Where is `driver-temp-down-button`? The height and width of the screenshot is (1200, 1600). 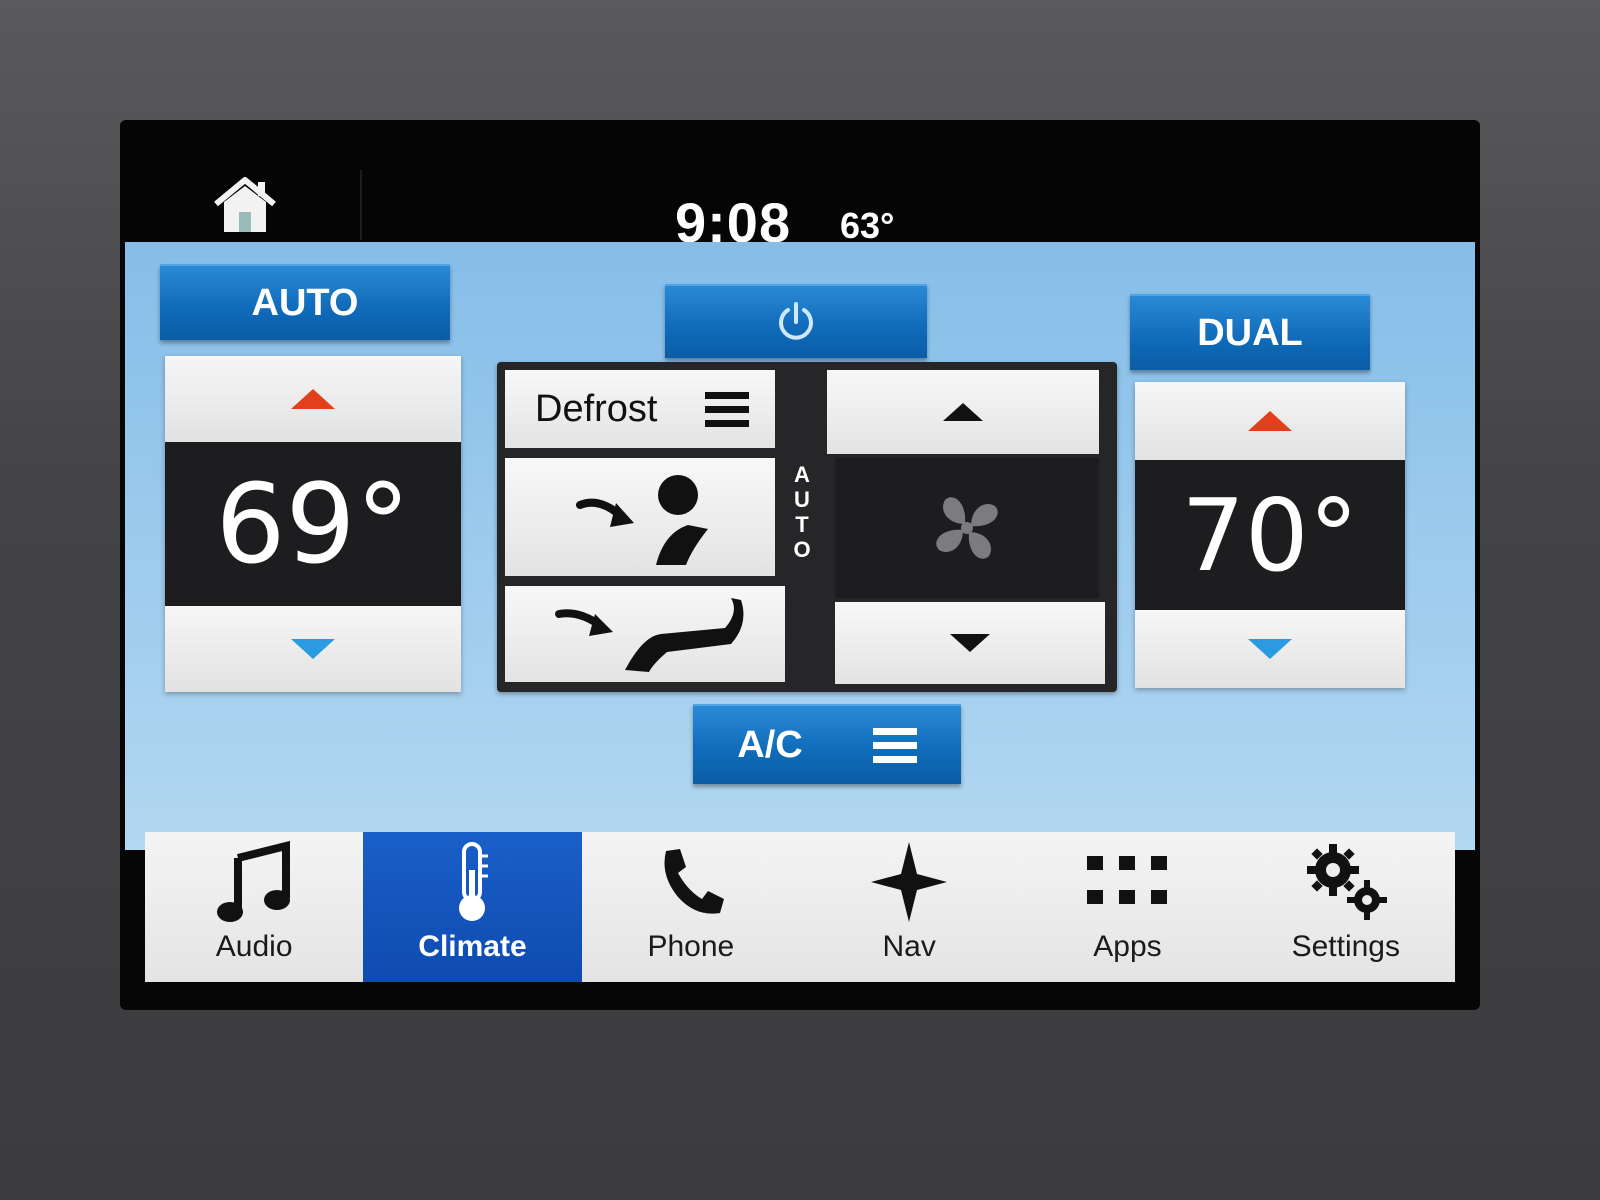
driver-temp-down-button is located at coordinates (313, 649).